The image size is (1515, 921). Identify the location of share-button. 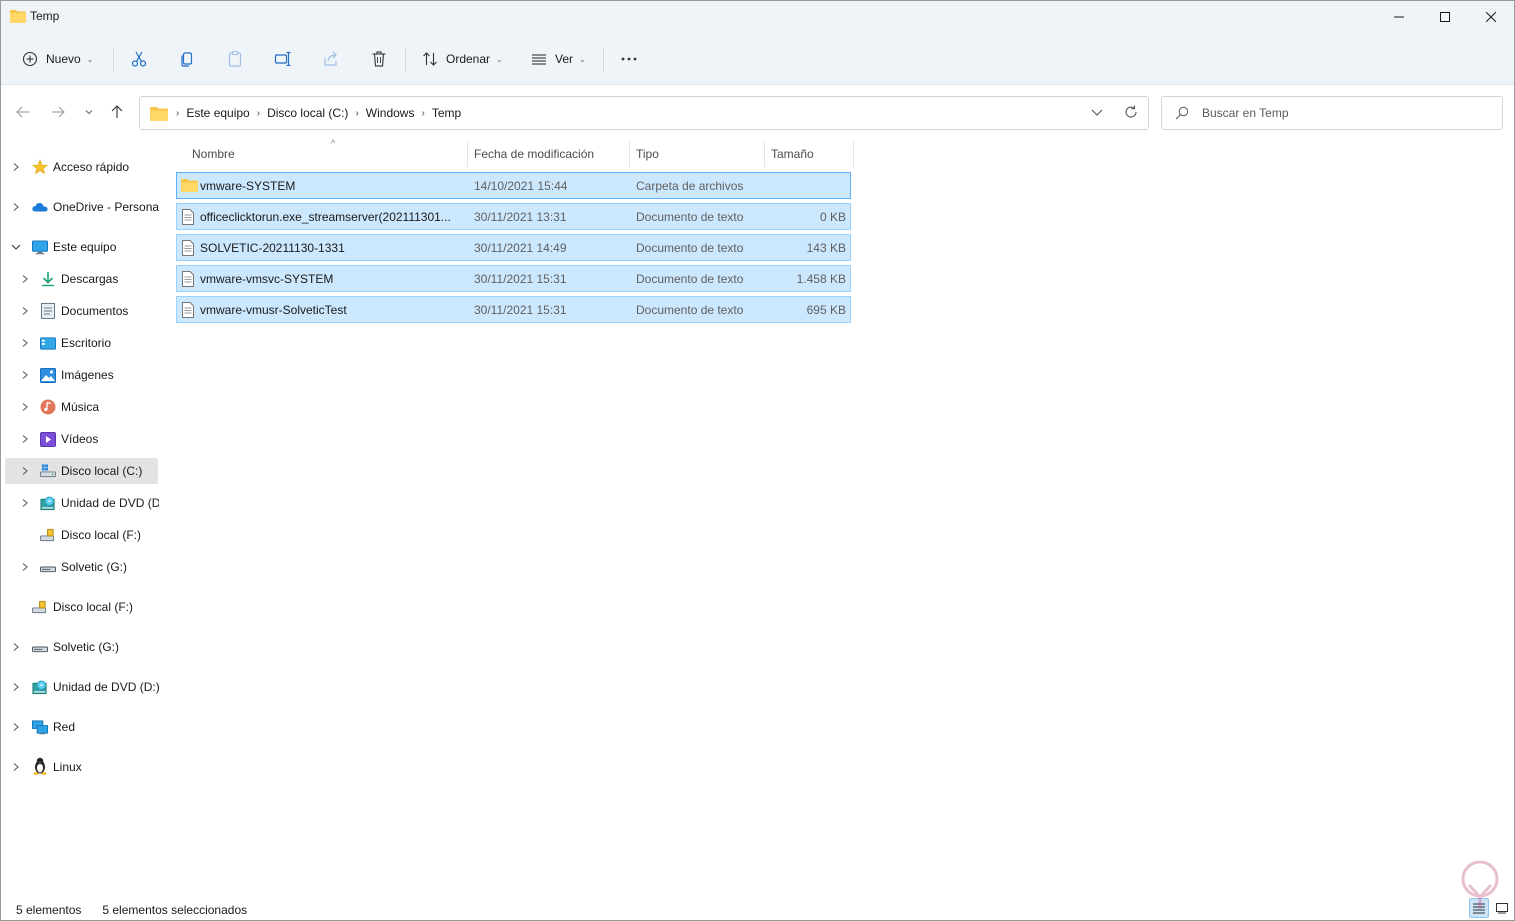
(331, 59).